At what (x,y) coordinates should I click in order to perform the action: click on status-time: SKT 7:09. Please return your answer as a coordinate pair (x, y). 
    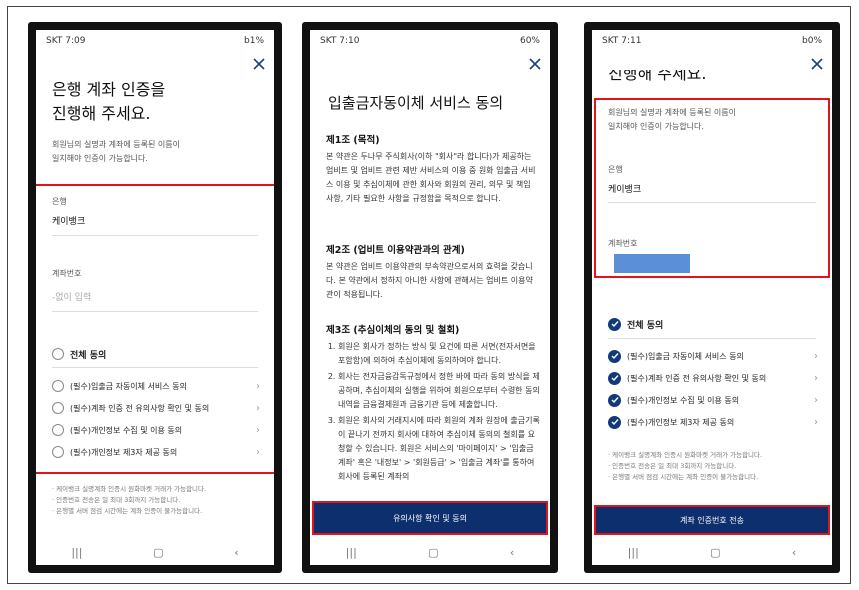
    Looking at the image, I should click on (66, 41).